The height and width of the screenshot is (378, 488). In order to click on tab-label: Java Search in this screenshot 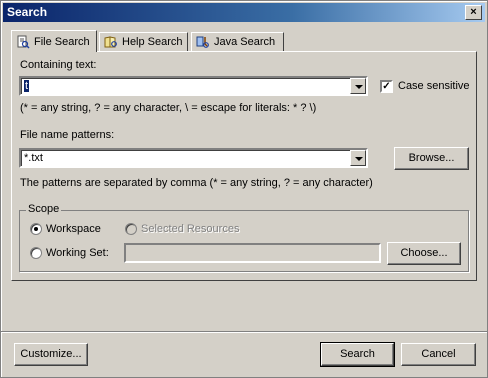, I will do `click(245, 42)`.